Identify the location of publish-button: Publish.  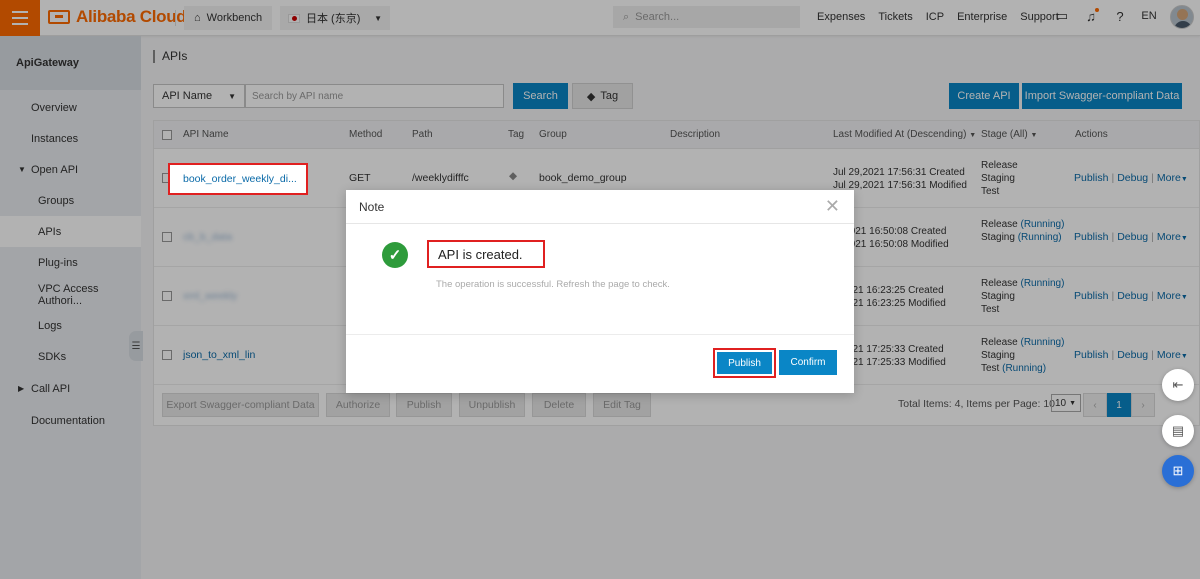
(744, 363).